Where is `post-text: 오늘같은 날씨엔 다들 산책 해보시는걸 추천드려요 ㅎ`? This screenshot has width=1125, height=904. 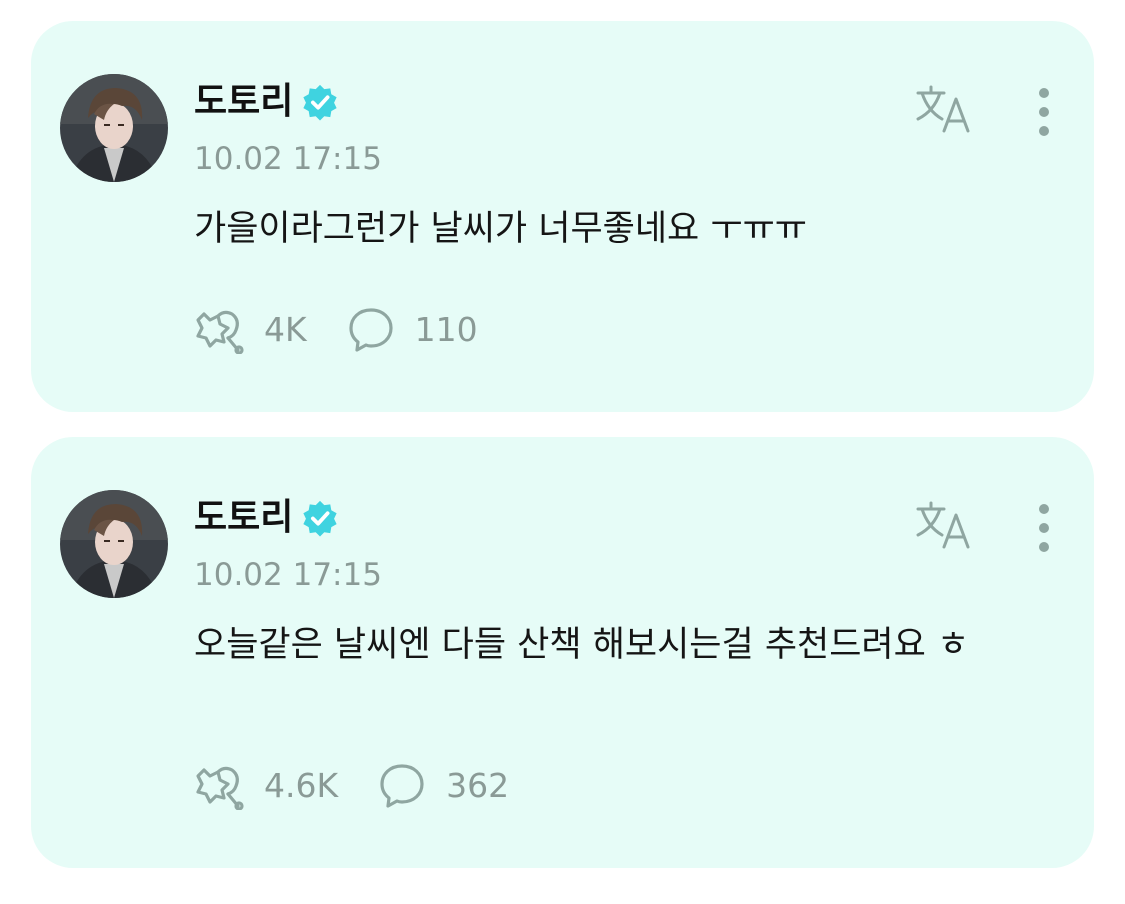 post-text: 오늘같은 날씨엔 다들 산책 해보시는걸 추천드려요 ㅎ is located at coordinates (582, 645).